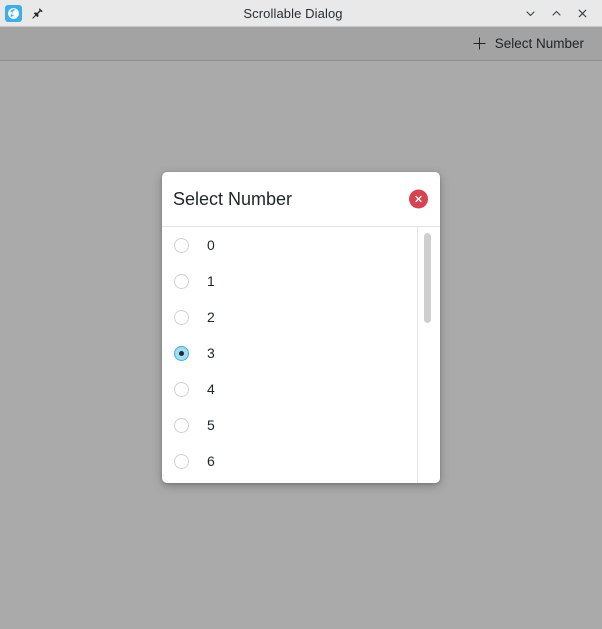 This screenshot has width=602, height=629. I want to click on list-item: 0, so click(289, 245).